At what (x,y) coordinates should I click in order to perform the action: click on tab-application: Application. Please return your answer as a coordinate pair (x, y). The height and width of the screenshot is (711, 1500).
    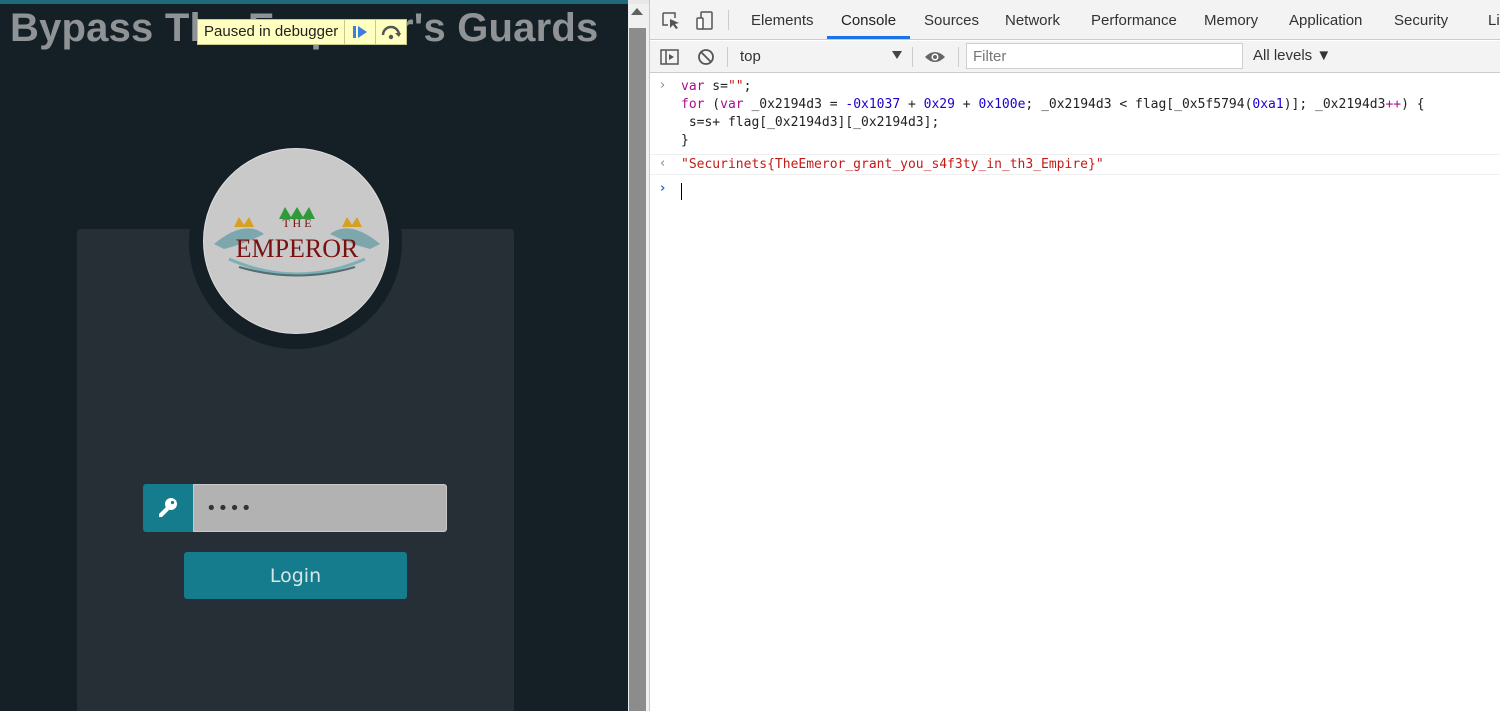
    Looking at the image, I should click on (1325, 20).